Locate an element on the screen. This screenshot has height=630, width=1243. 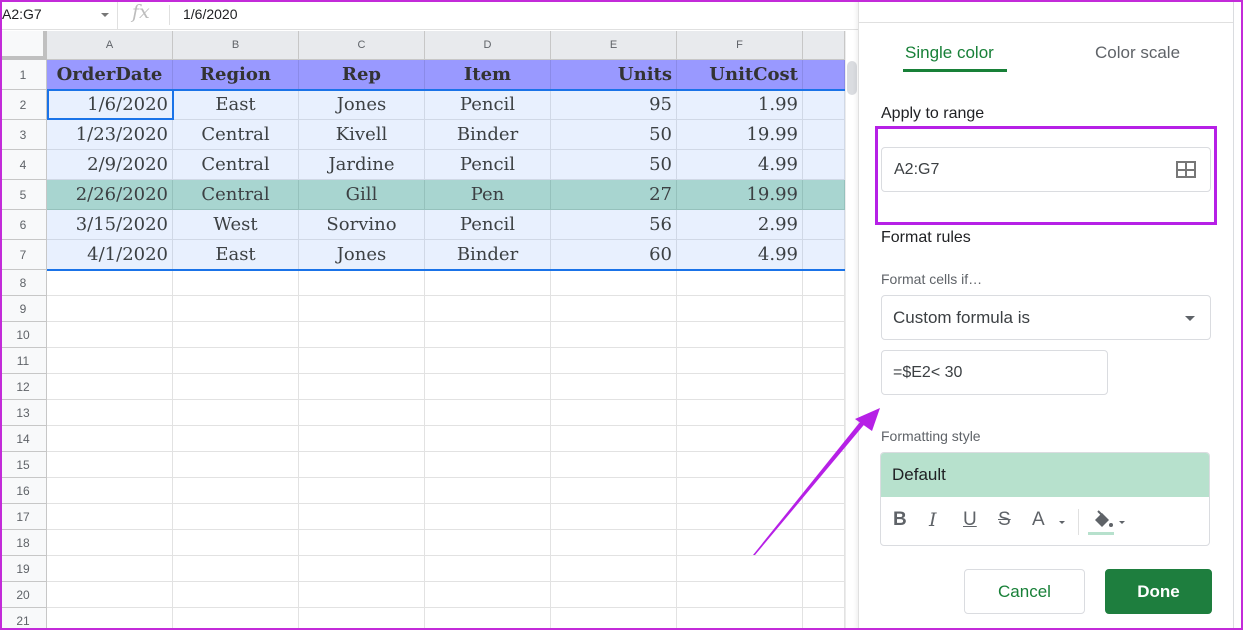
row-header: 21 is located at coordinates (23, 619).